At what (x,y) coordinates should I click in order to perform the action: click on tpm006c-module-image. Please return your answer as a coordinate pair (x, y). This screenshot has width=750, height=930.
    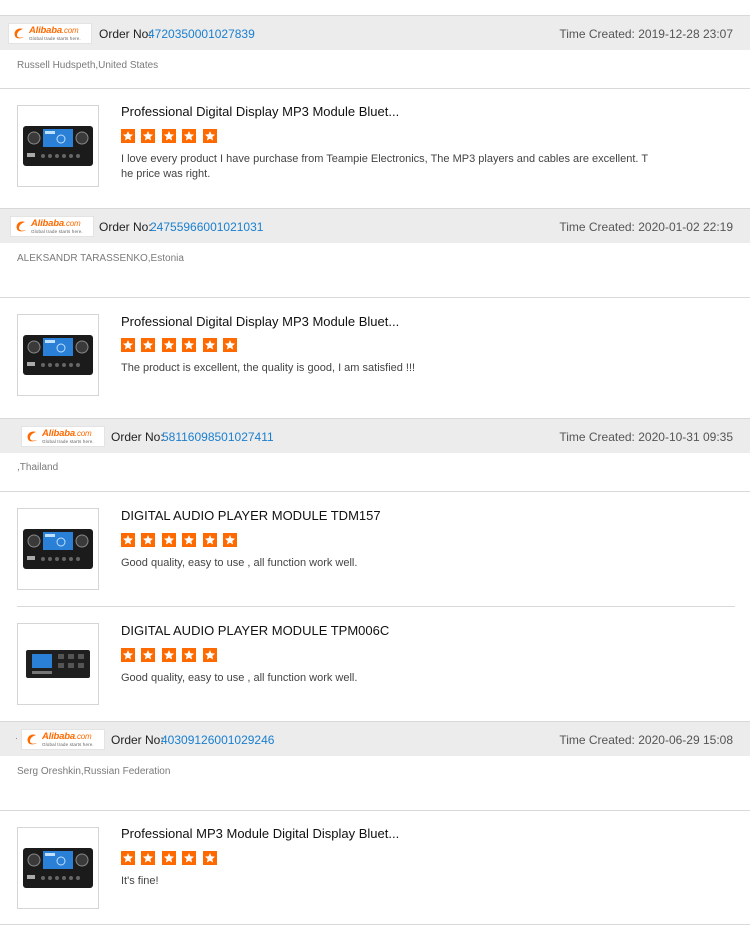
    Looking at the image, I should click on (58, 664).